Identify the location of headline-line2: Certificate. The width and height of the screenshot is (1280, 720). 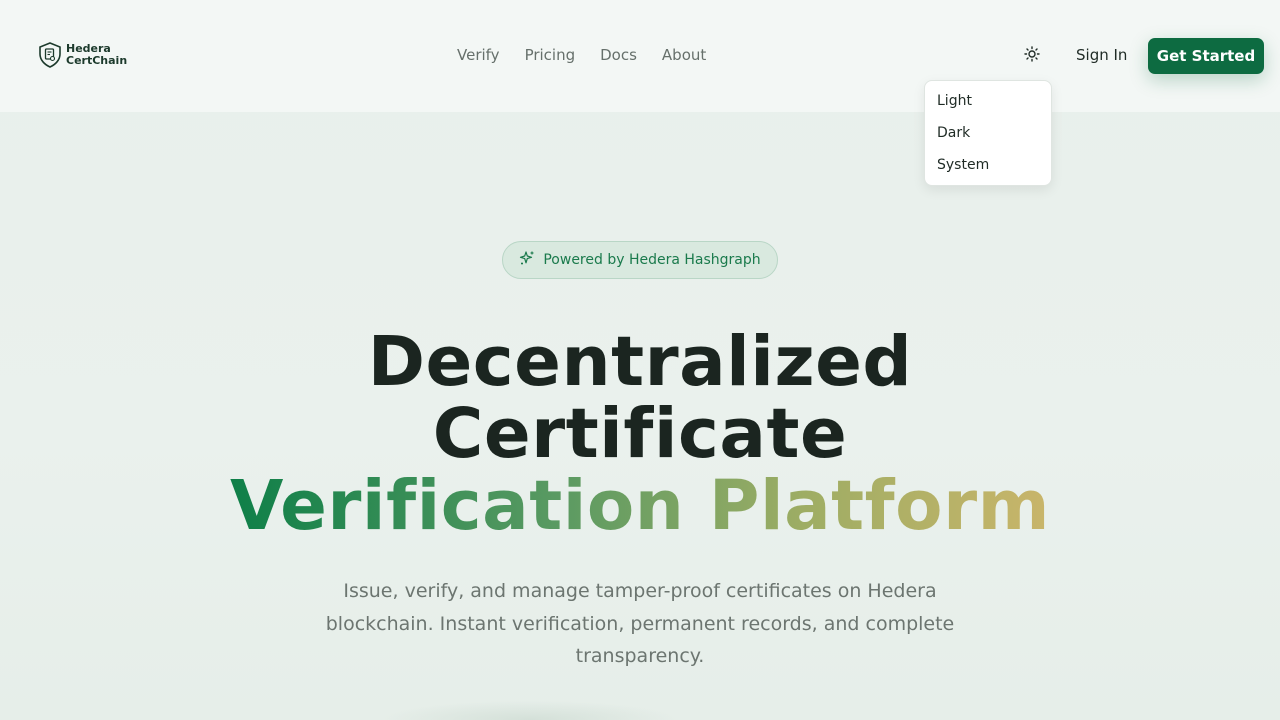
(640, 434).